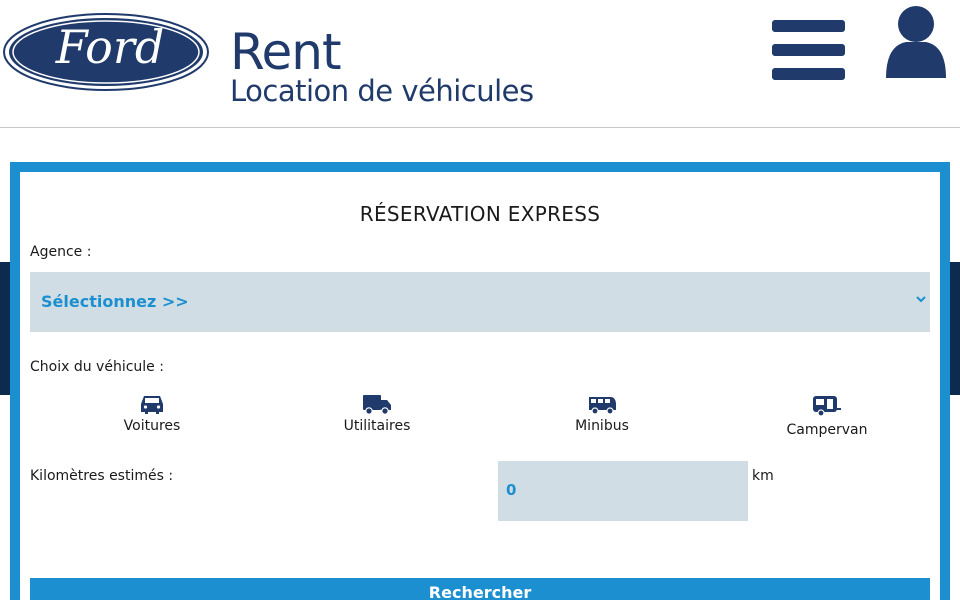  I want to click on vehicle-option-campervan: Campervan, so click(827, 416).